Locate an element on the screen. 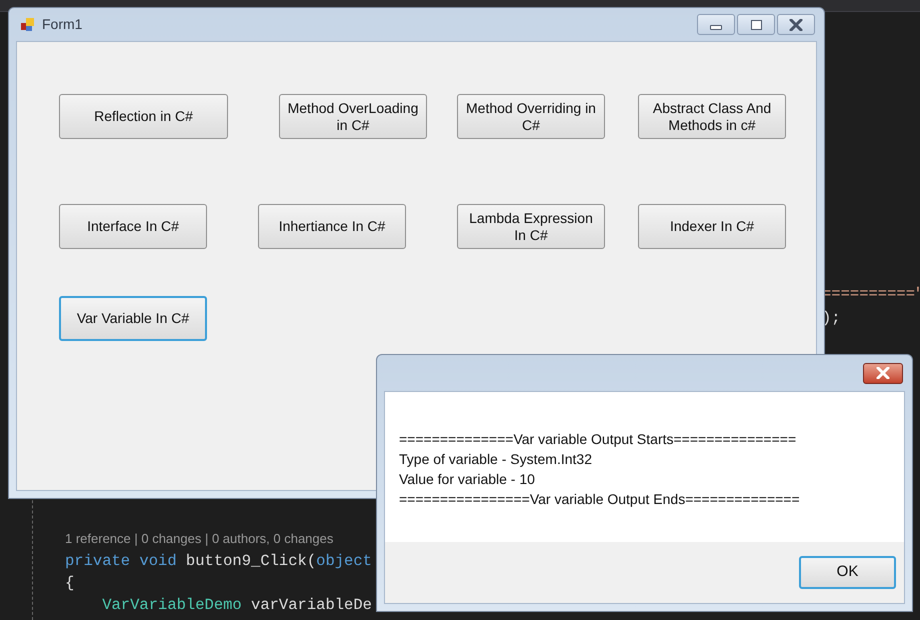  form-button: Method OverLoading in C# is located at coordinates (353, 116).